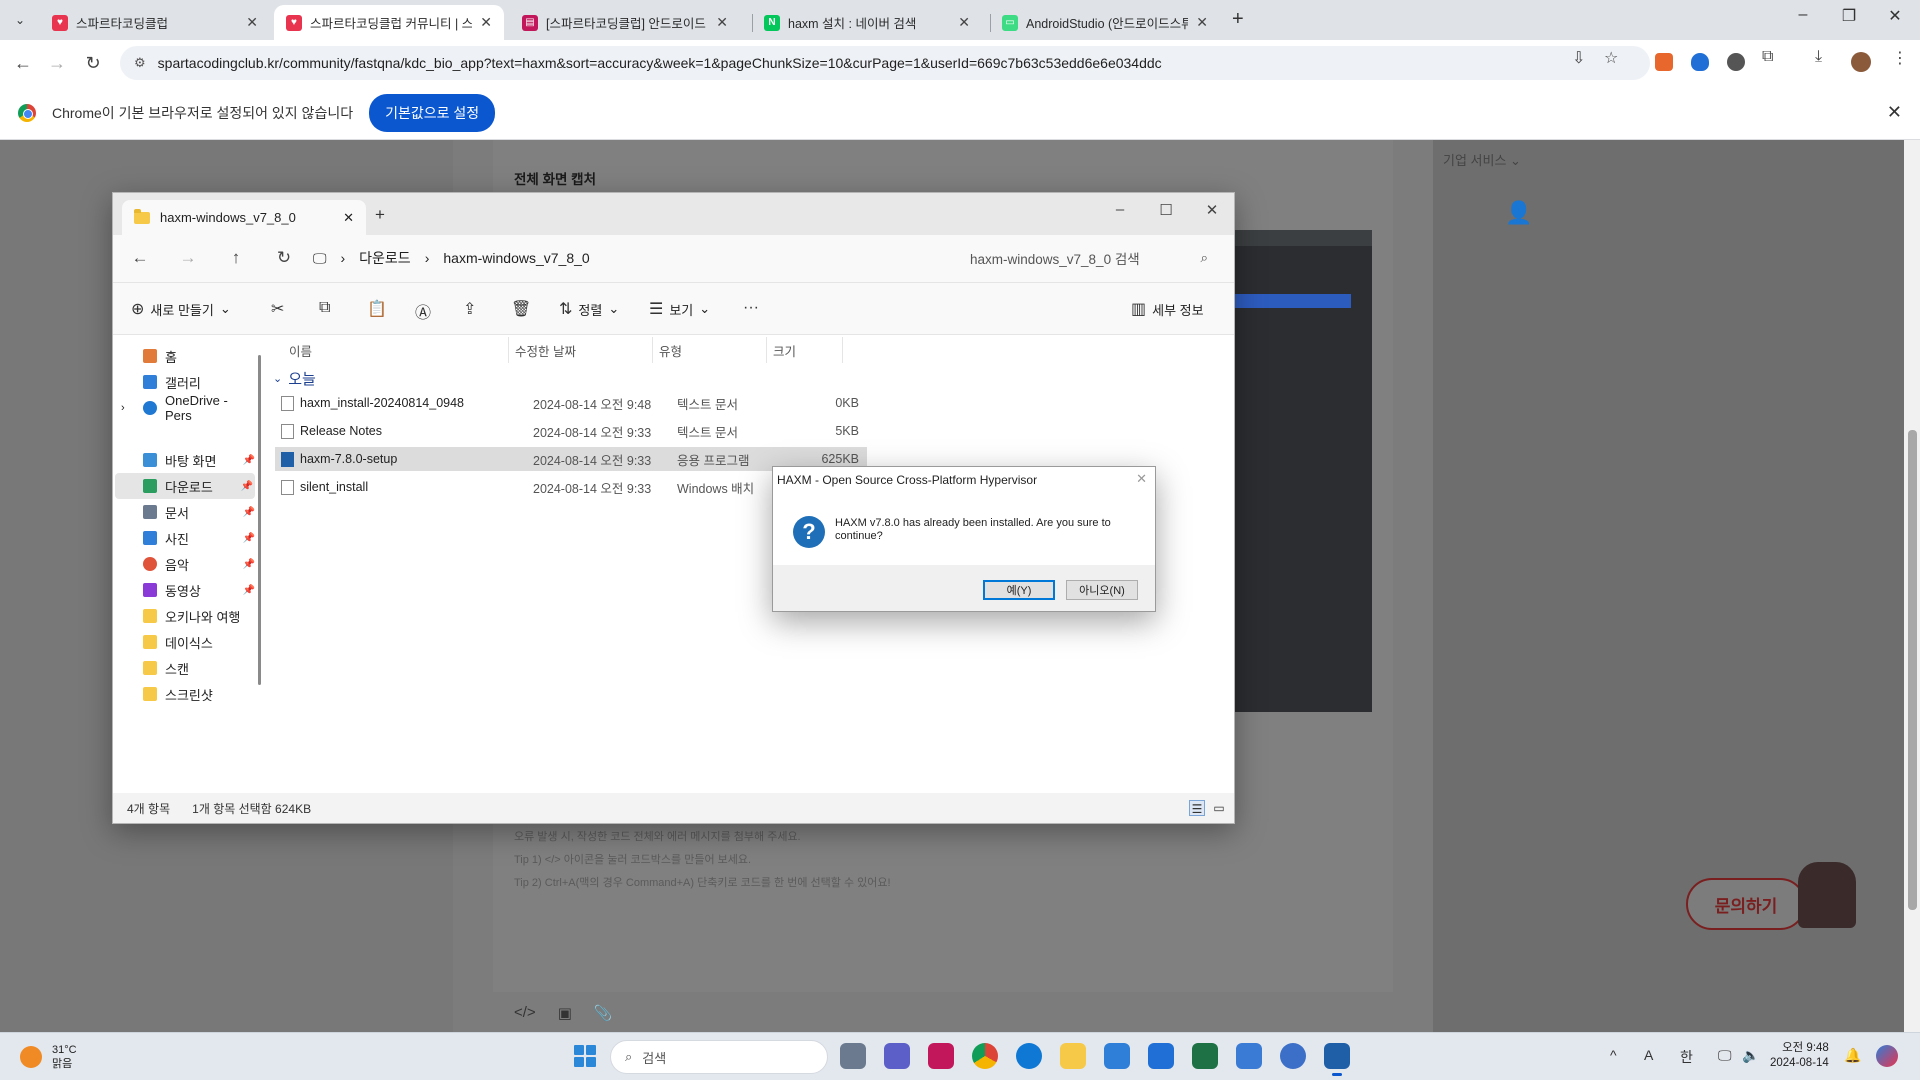 The width and height of the screenshot is (1920, 1080). Describe the element at coordinates (603, 1013) in the screenshot. I see `attachment-icon: 📎` at that location.